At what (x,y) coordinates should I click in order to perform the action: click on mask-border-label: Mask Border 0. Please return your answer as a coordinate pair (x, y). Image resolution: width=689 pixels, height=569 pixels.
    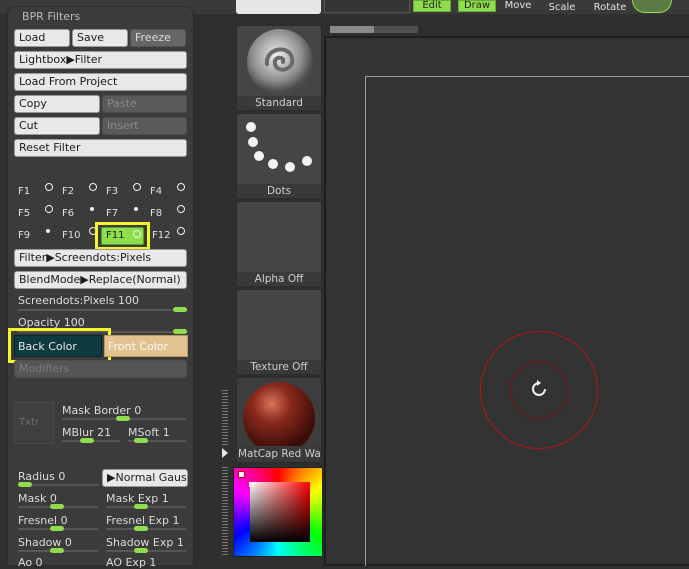
    Looking at the image, I should click on (101, 410).